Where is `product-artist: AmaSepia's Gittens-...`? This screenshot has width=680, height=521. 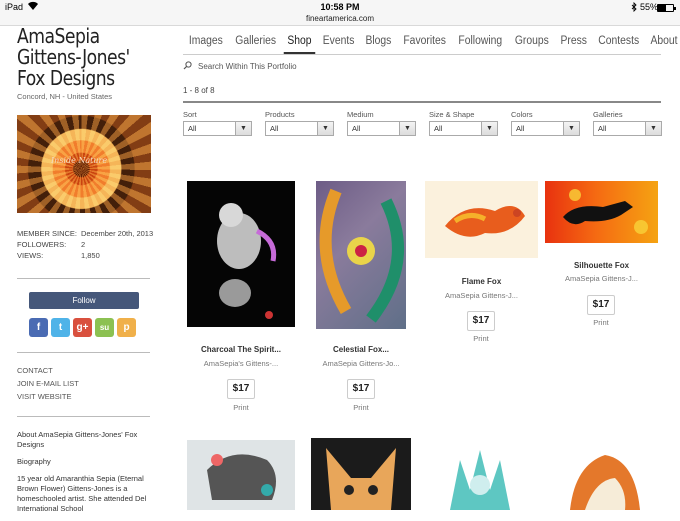 product-artist: AmaSepia's Gittens-... is located at coordinates (241, 363).